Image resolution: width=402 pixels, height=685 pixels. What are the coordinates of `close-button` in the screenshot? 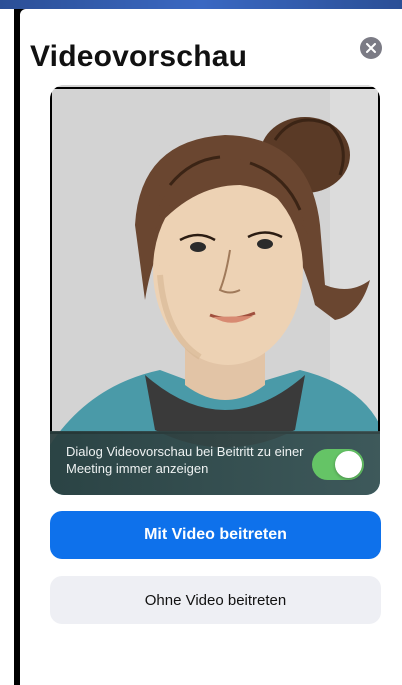 It's located at (371, 48).